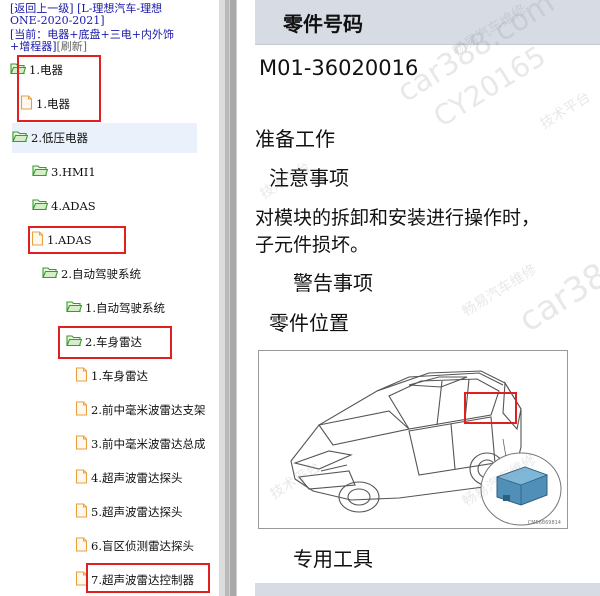 The width and height of the screenshot is (600, 596). I want to click on location-heading: 零件位置, so click(309, 323).